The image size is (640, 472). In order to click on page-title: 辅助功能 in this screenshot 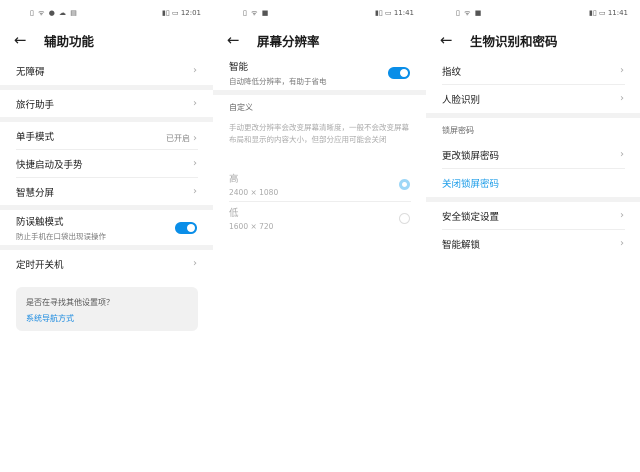, I will do `click(69, 41)`.